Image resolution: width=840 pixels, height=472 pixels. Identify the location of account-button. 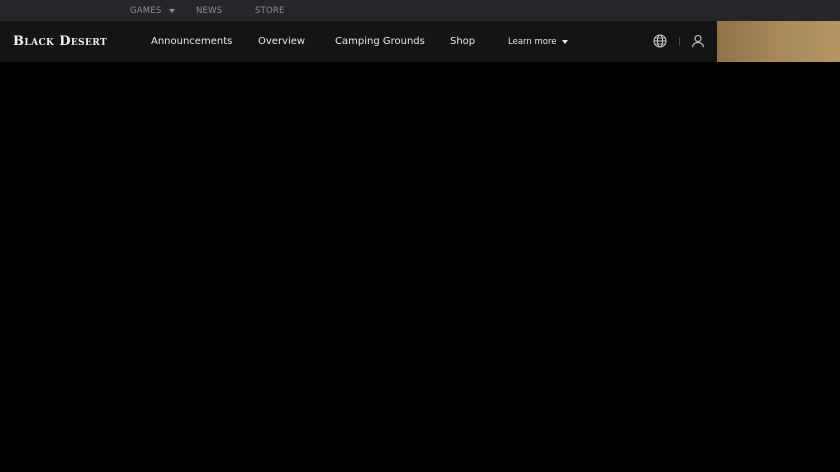
(698, 41).